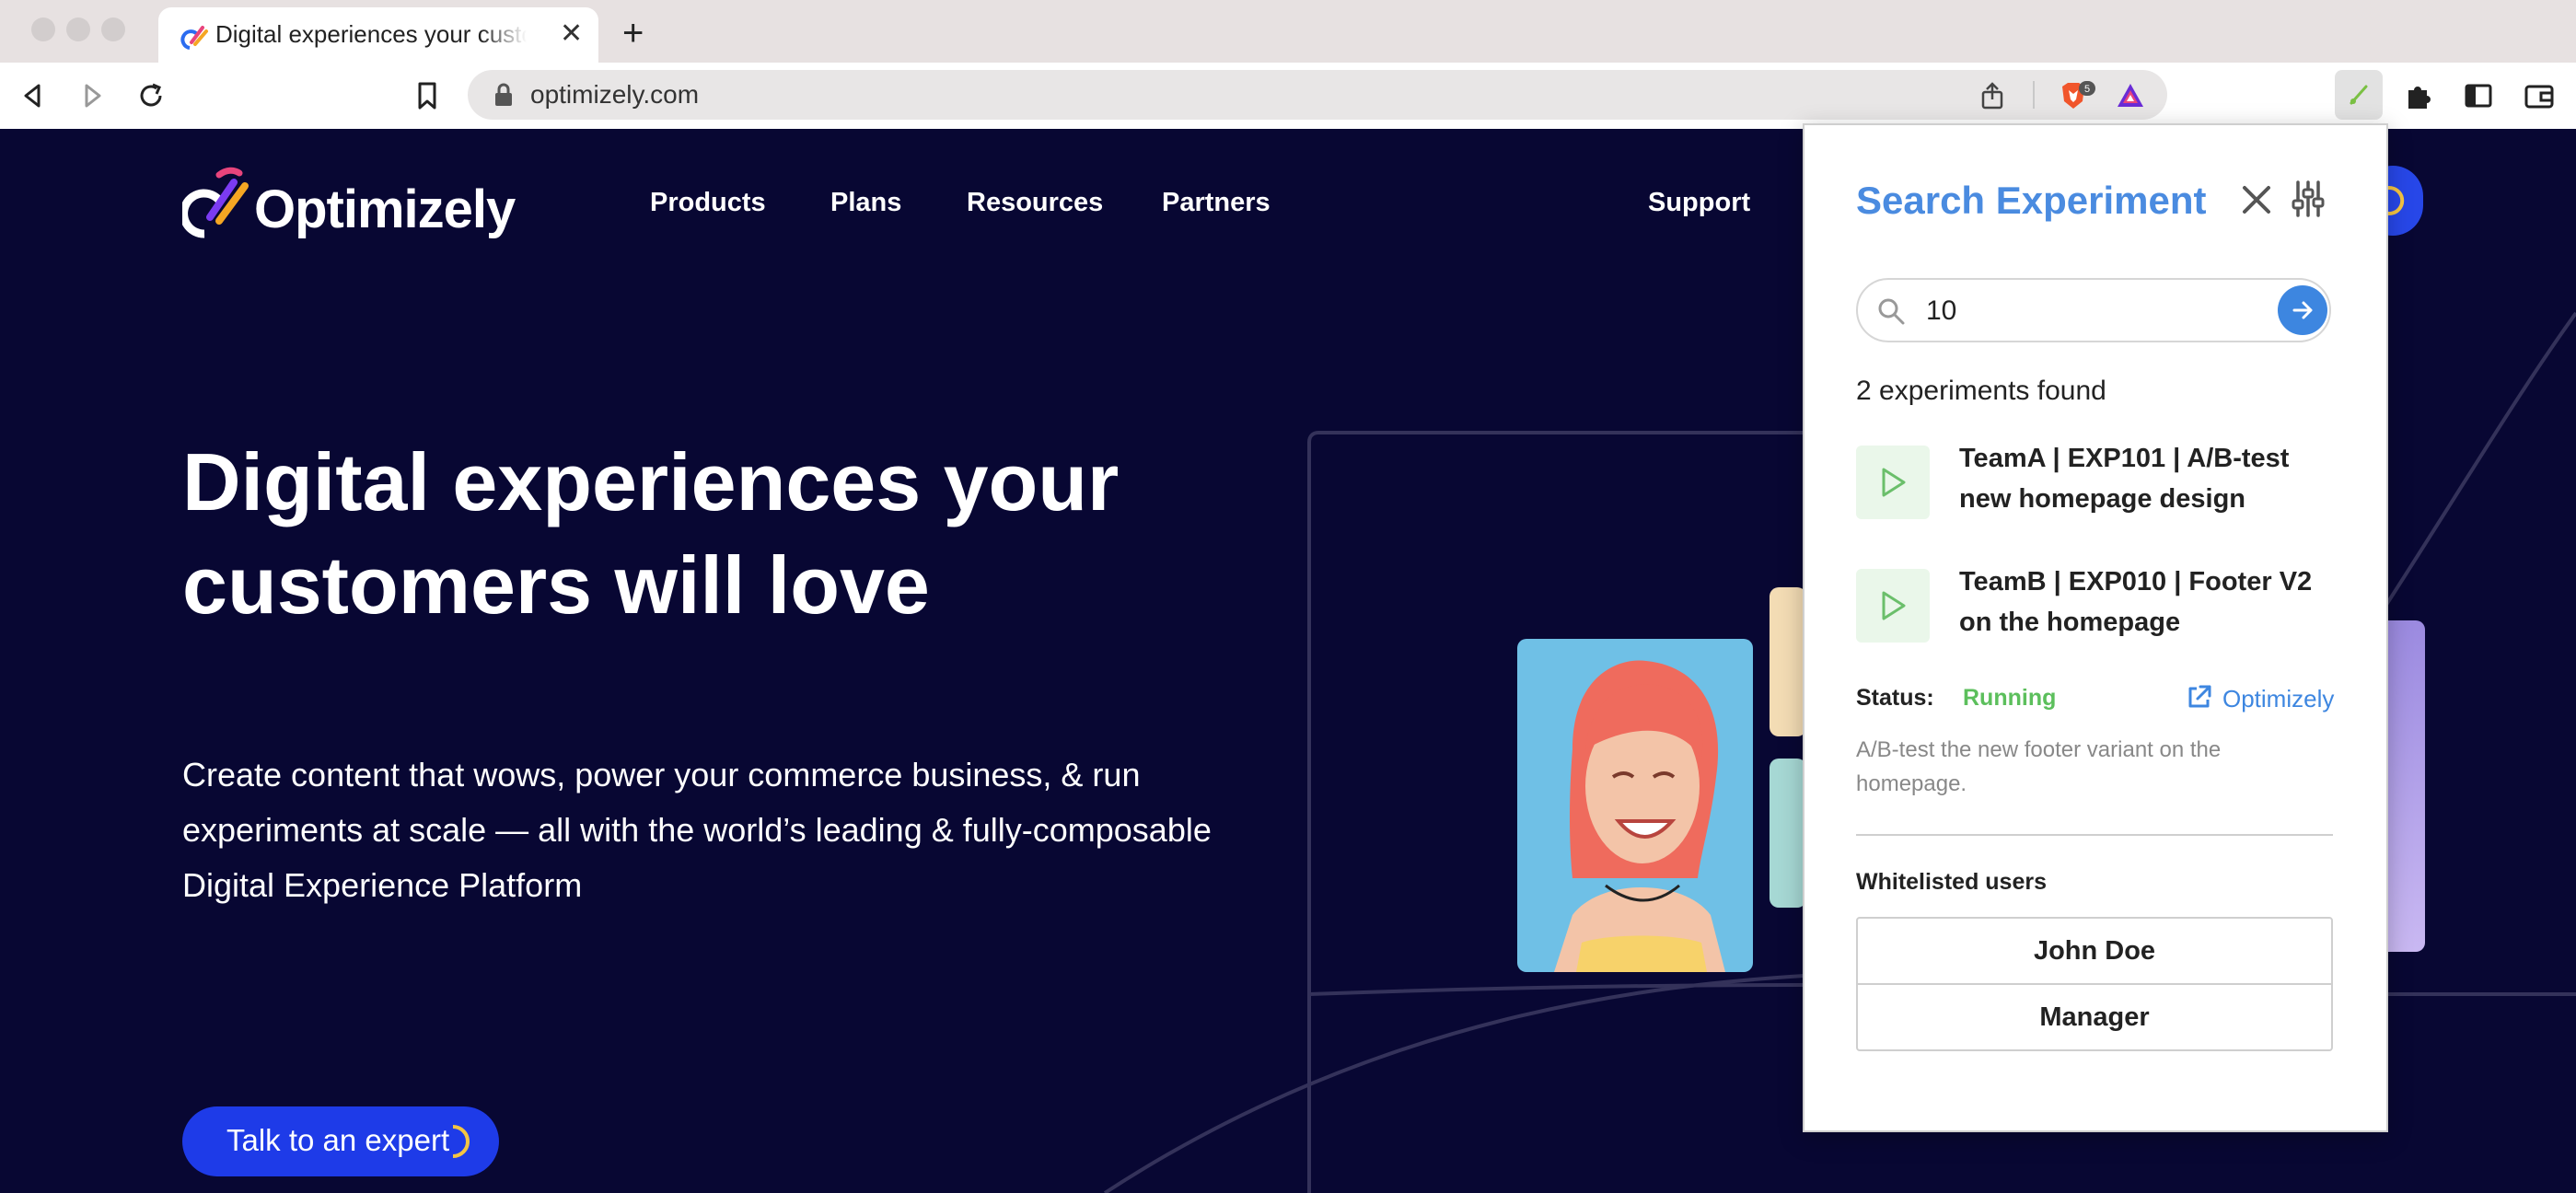 This screenshot has height=1193, width=2576. I want to click on tab-close-icon: ✕, so click(571, 34).